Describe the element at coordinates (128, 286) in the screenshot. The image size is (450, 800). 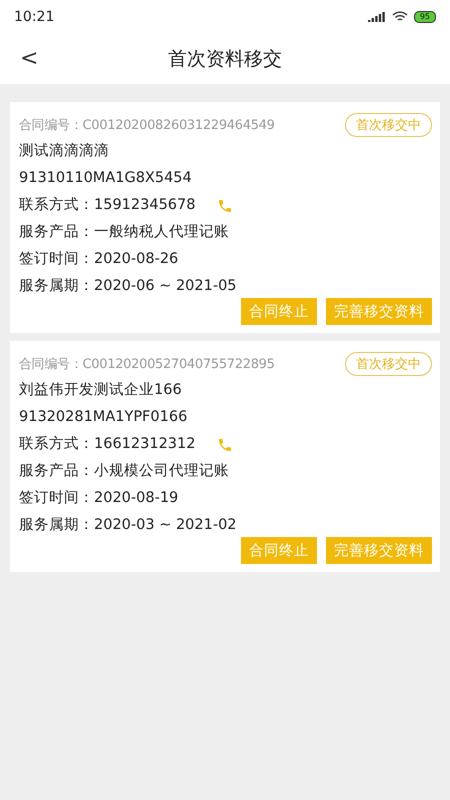
I see `service-period: 服务属期：2020-06 ~ 2021-05` at that location.